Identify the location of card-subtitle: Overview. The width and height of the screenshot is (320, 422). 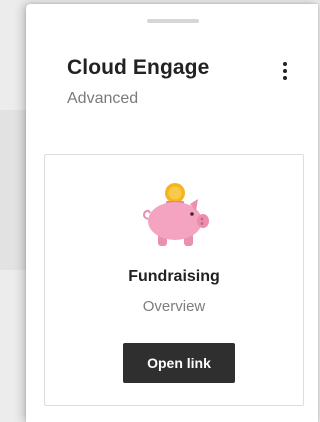
(174, 306).